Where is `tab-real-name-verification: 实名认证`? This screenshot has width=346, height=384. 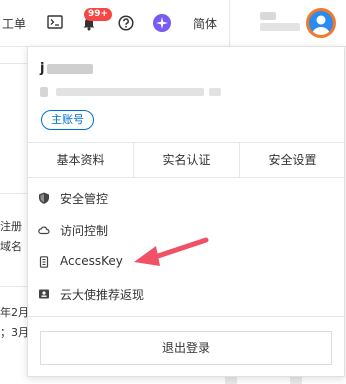
tab-real-name-verification: 实名认证 is located at coordinates (186, 160).